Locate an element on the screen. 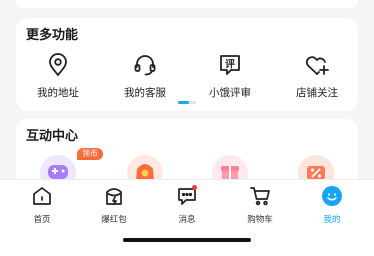  location-pin-icon is located at coordinates (58, 65).